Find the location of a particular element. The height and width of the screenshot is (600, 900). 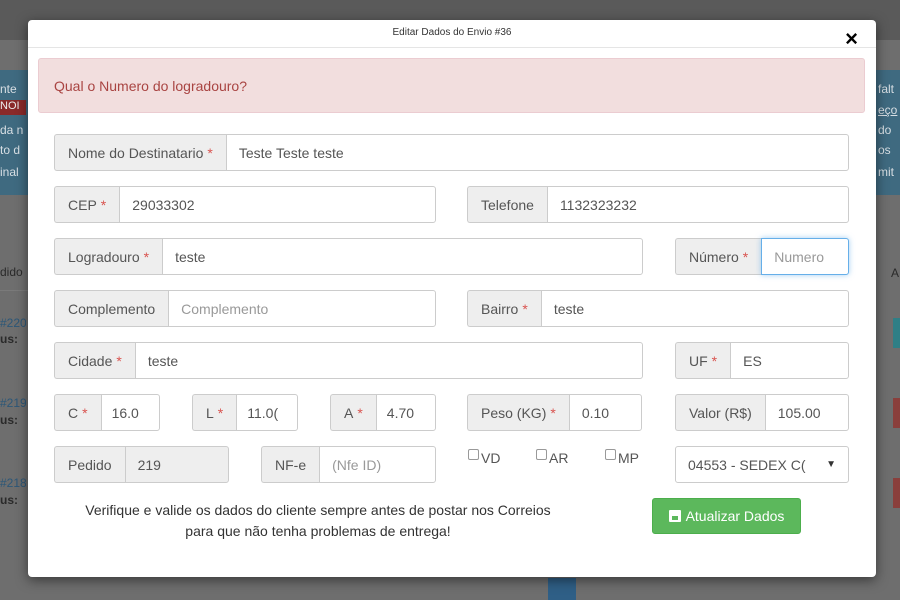

a-group: A * is located at coordinates (383, 412).